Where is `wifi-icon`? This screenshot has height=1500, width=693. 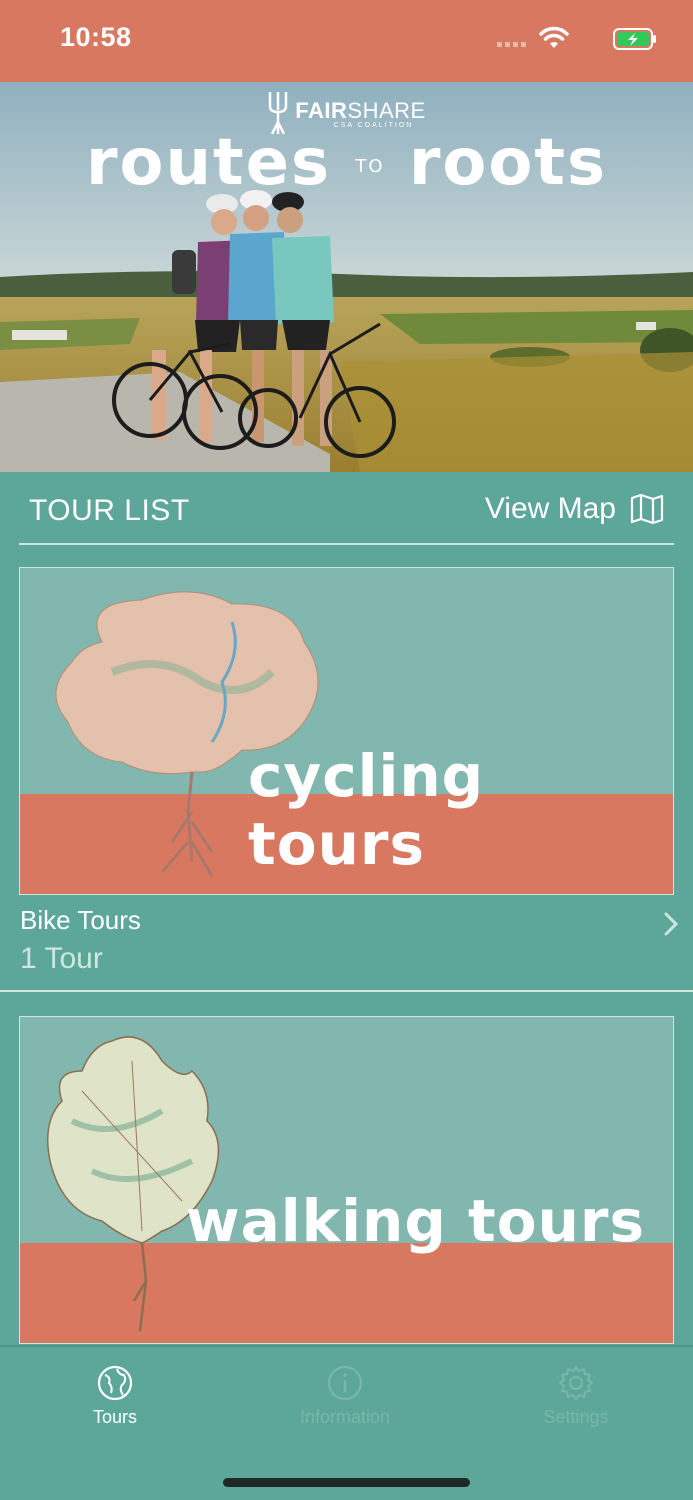 wifi-icon is located at coordinates (554, 37).